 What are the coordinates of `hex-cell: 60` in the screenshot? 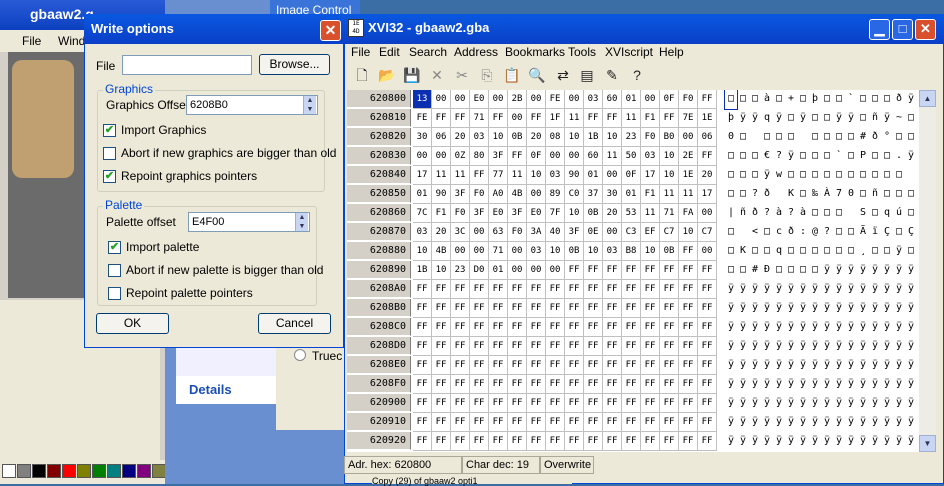 It's located at (612, 99).